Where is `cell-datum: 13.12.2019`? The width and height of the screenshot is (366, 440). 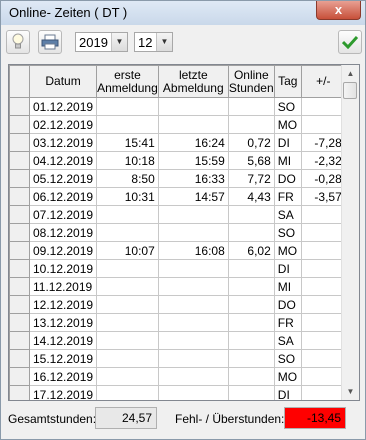 cell-datum: 13.12.2019 is located at coordinates (63, 322).